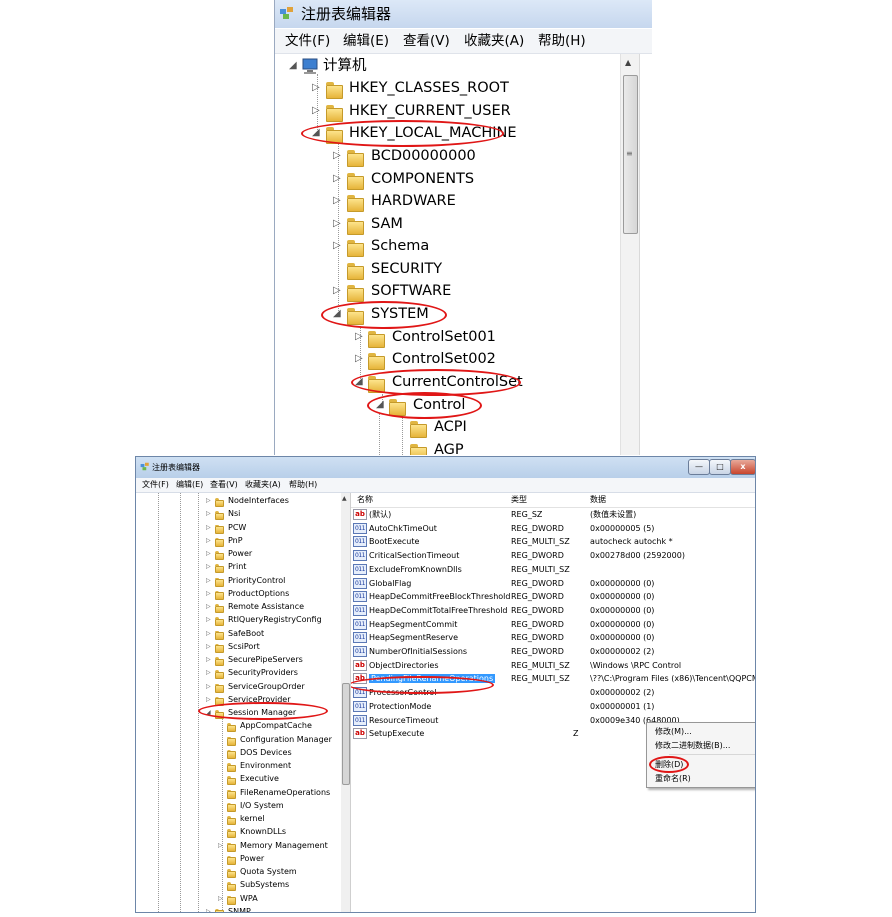 Image resolution: width=892 pixels, height=917 pixels. I want to click on highlight-ellipse-pending-rename, so click(422, 685).